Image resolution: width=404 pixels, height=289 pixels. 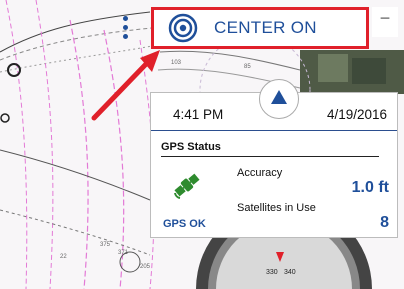 What do you see at coordinates (191, 147) in the screenshot?
I see `gps-status-heading: GPS Status` at bounding box center [191, 147].